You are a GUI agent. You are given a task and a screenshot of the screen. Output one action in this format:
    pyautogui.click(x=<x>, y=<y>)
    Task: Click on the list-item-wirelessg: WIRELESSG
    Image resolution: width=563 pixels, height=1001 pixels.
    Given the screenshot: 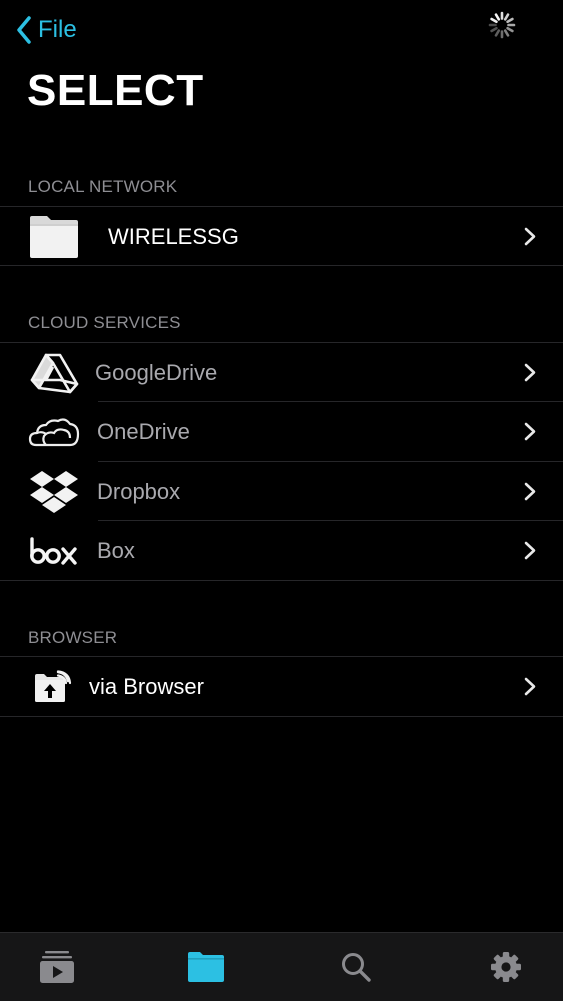 What is the action you would take?
    pyautogui.click(x=281, y=236)
    